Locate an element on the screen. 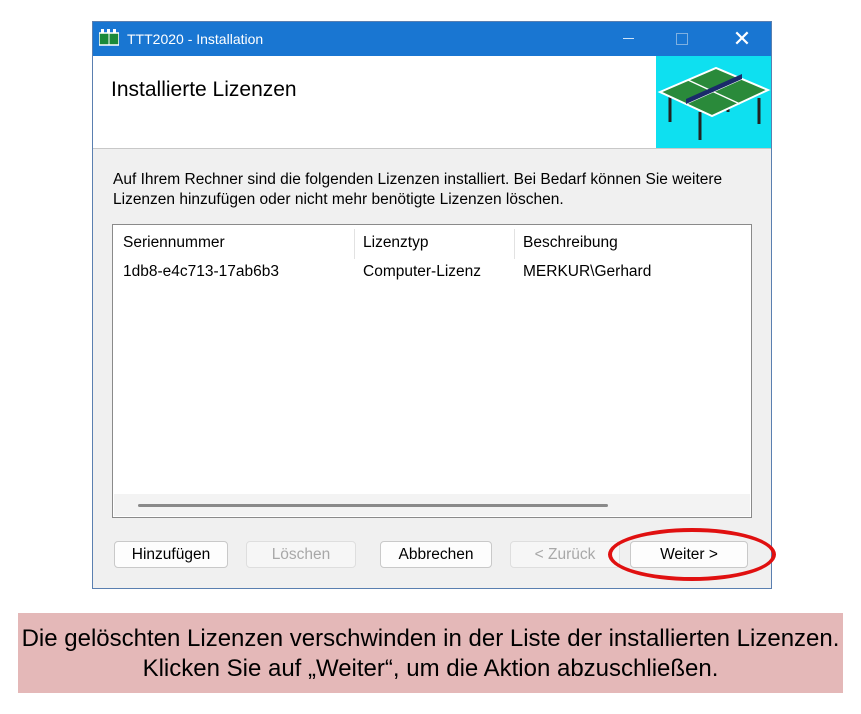 The height and width of the screenshot is (714, 861). license-serial-cell: 1db8-e4c713-17ab6b3 is located at coordinates (201, 272).